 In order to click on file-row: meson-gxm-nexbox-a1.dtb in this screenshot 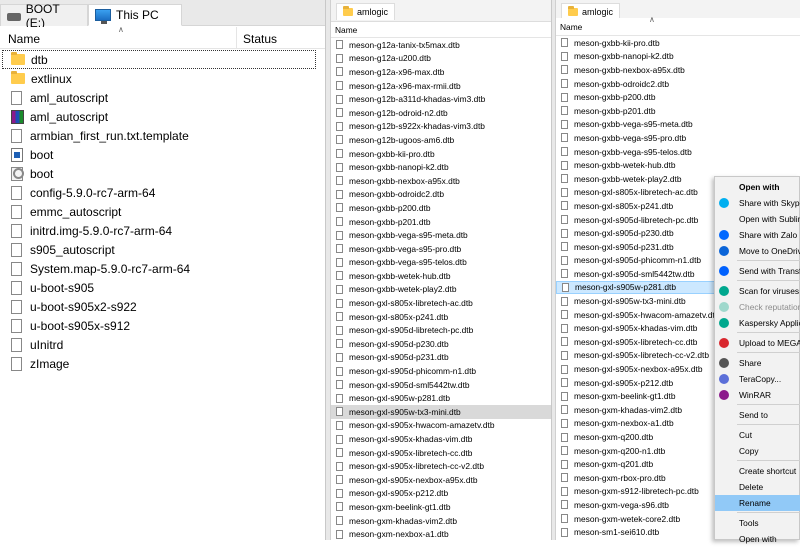, I will do `click(441, 533)`.